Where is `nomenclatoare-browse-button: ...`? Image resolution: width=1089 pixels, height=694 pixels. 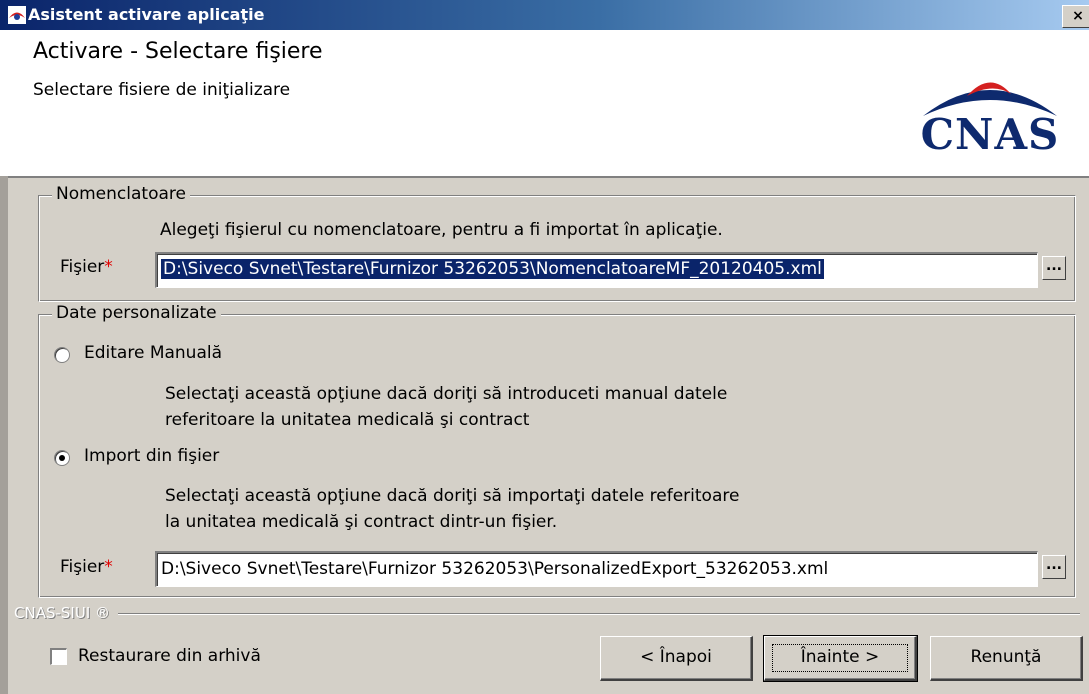
nomenclatoare-browse-button: ... is located at coordinates (1054, 268).